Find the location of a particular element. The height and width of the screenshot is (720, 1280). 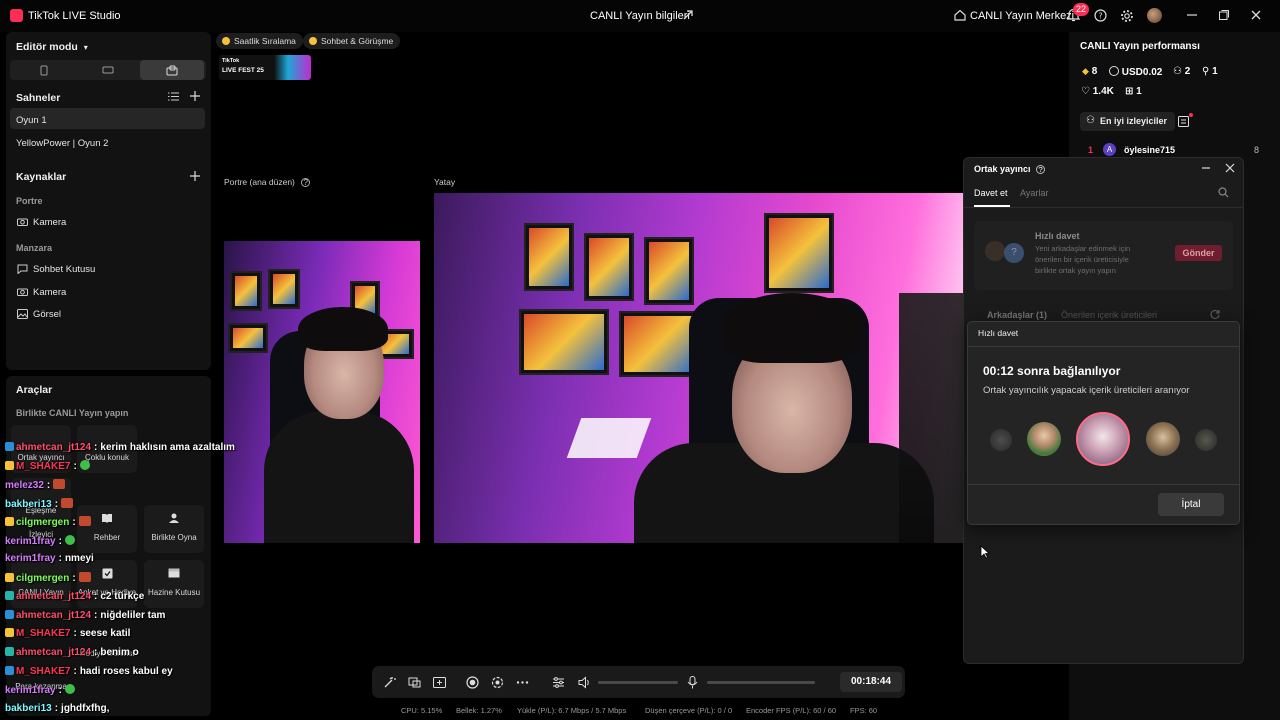

treasure-icon is located at coordinates (174, 578).